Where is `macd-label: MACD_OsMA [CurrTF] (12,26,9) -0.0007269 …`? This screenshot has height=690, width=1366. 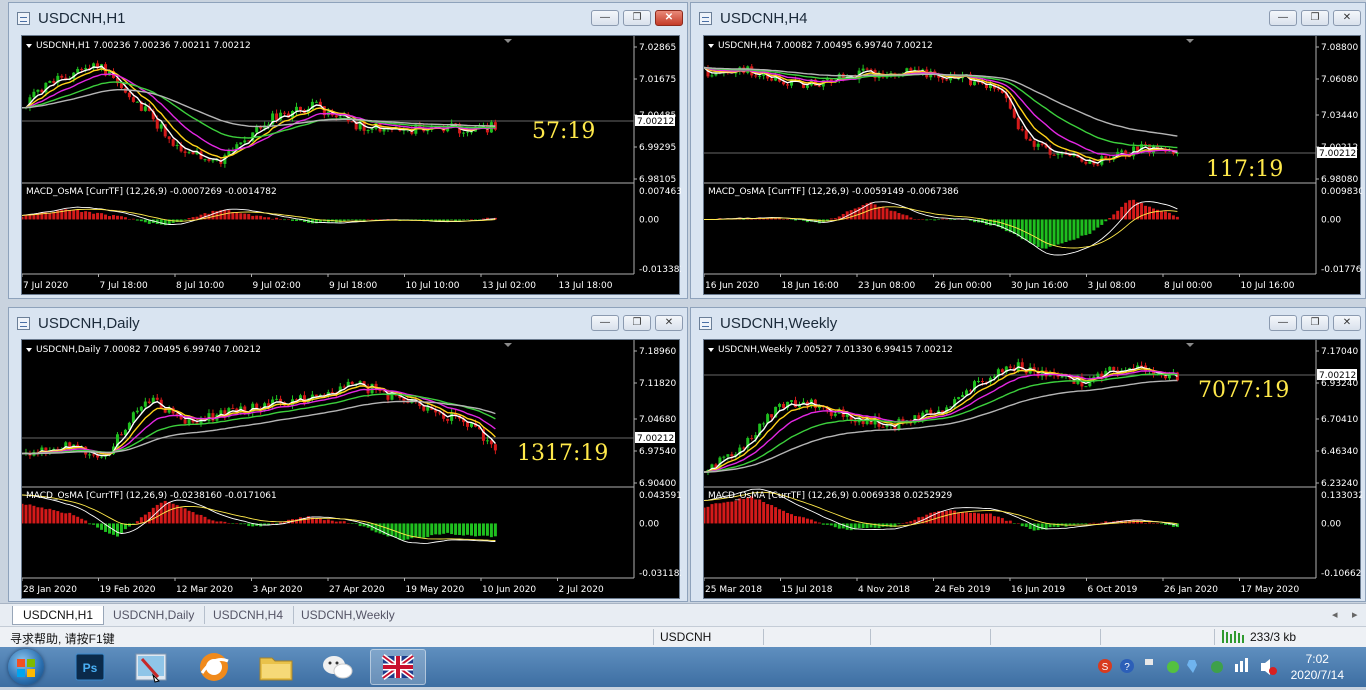 macd-label: MACD_OsMA [CurrTF] (12,26,9) -0.0007269 … is located at coordinates (151, 192).